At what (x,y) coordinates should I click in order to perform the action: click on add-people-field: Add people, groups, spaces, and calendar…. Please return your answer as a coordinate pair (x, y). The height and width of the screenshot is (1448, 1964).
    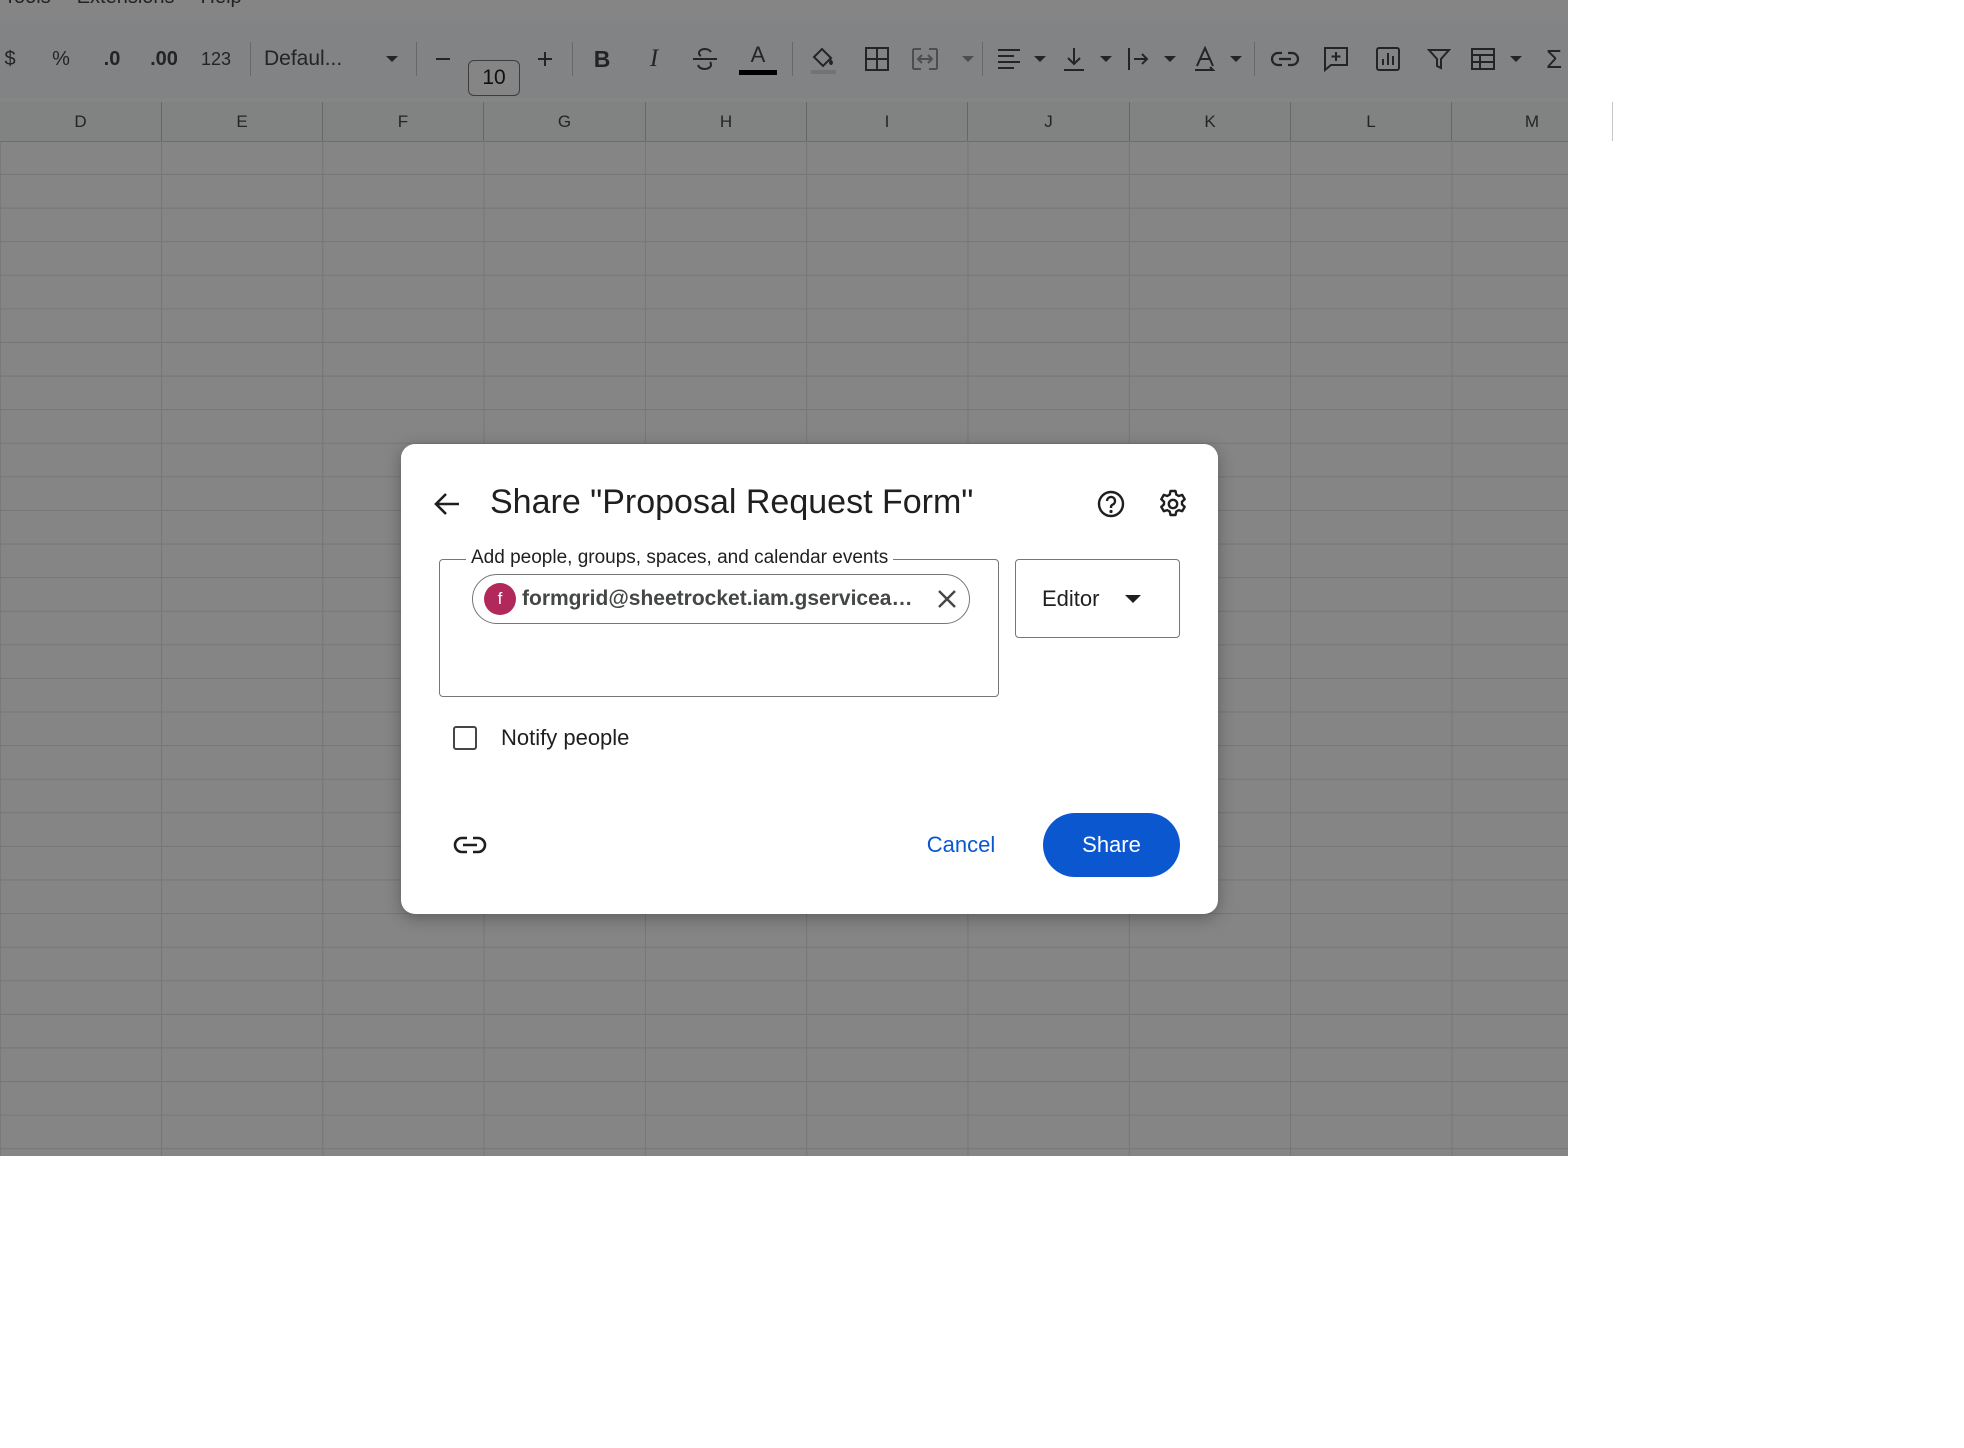
    Looking at the image, I should click on (719, 622).